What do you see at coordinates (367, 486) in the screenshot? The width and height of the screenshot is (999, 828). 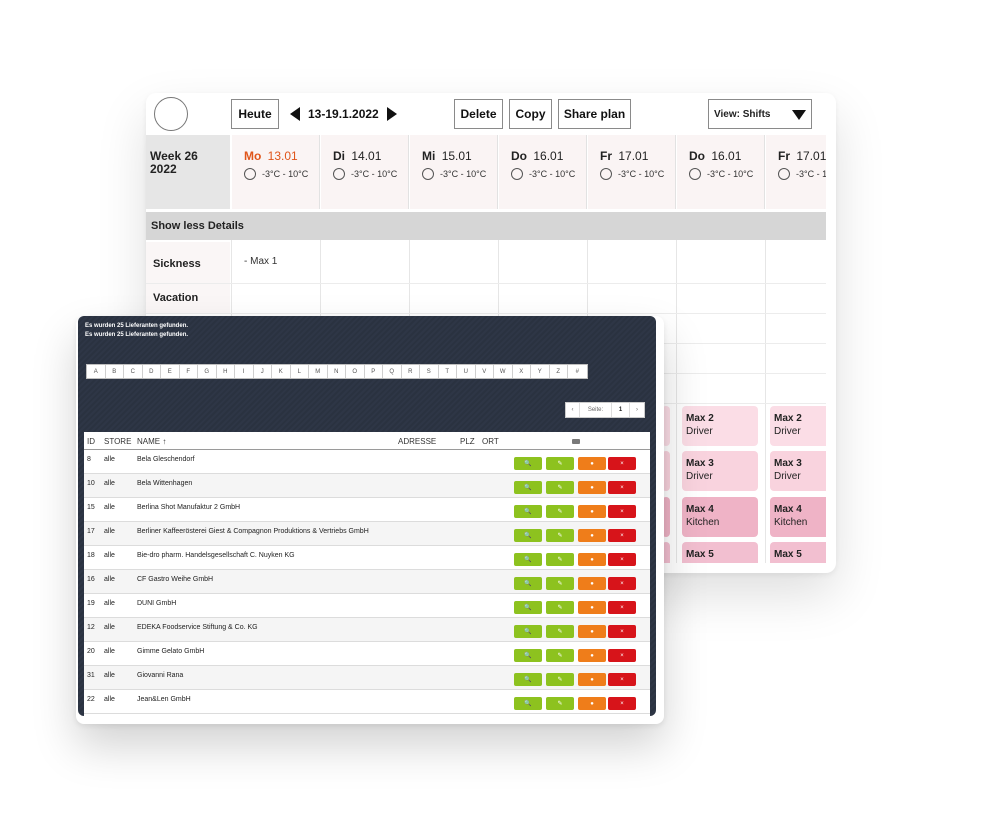 I see `table-row: 10 alle Bela Wittenhagen 🔍 ✎ ● ×` at bounding box center [367, 486].